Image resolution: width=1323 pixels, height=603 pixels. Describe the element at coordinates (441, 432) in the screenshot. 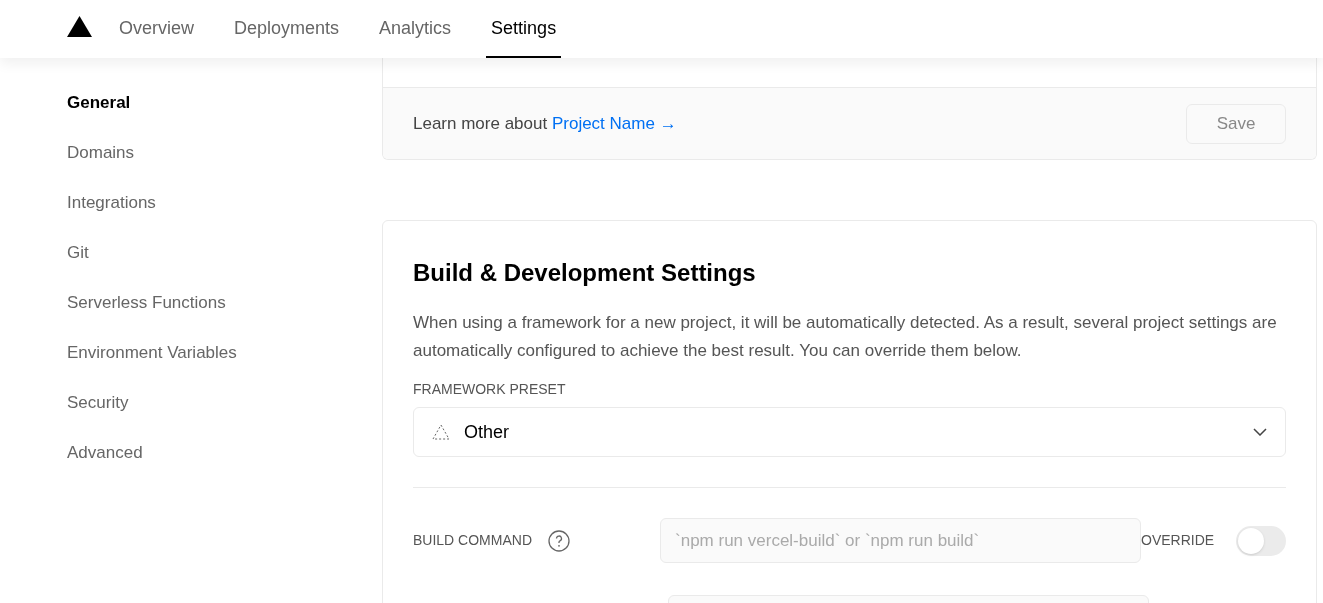

I see `dashed-triangle-icon` at that location.